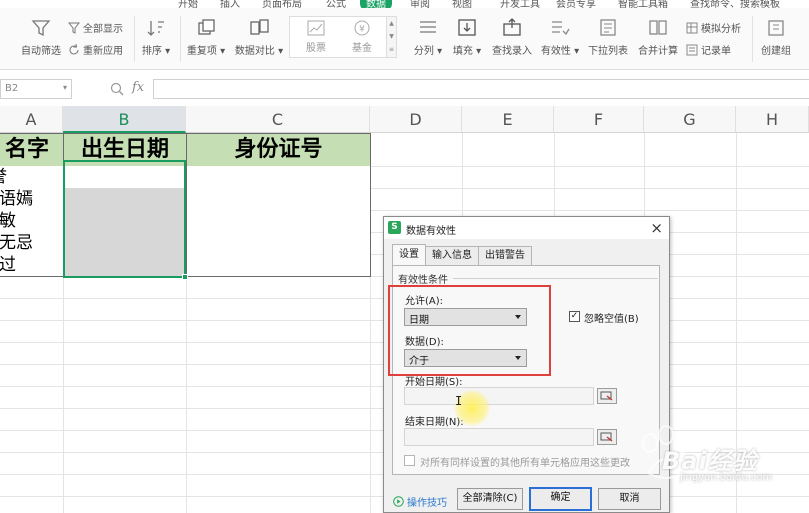 The height and width of the screenshot is (513, 809). What do you see at coordinates (362, 37) in the screenshot?
I see `fund-button: ¥ 基金` at bounding box center [362, 37].